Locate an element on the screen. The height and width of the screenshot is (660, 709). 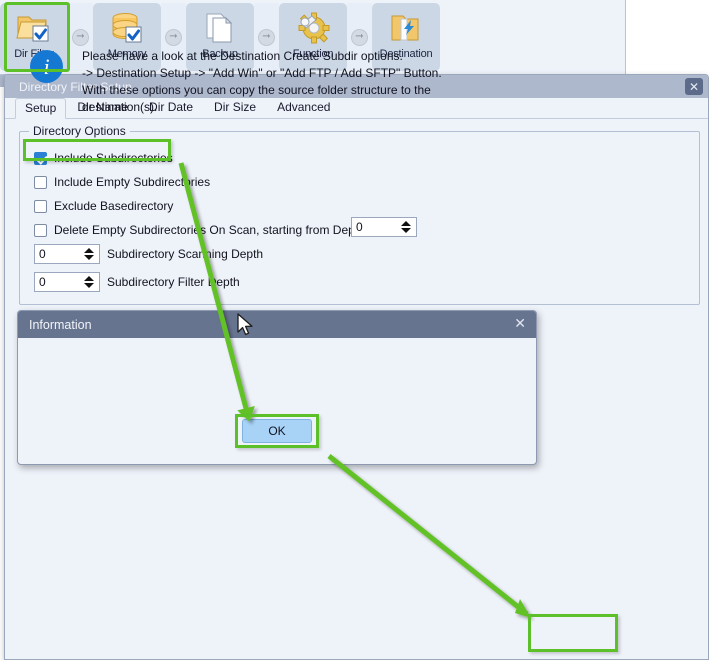
delete-empty-subdirectories-checkbox is located at coordinates (40, 230).